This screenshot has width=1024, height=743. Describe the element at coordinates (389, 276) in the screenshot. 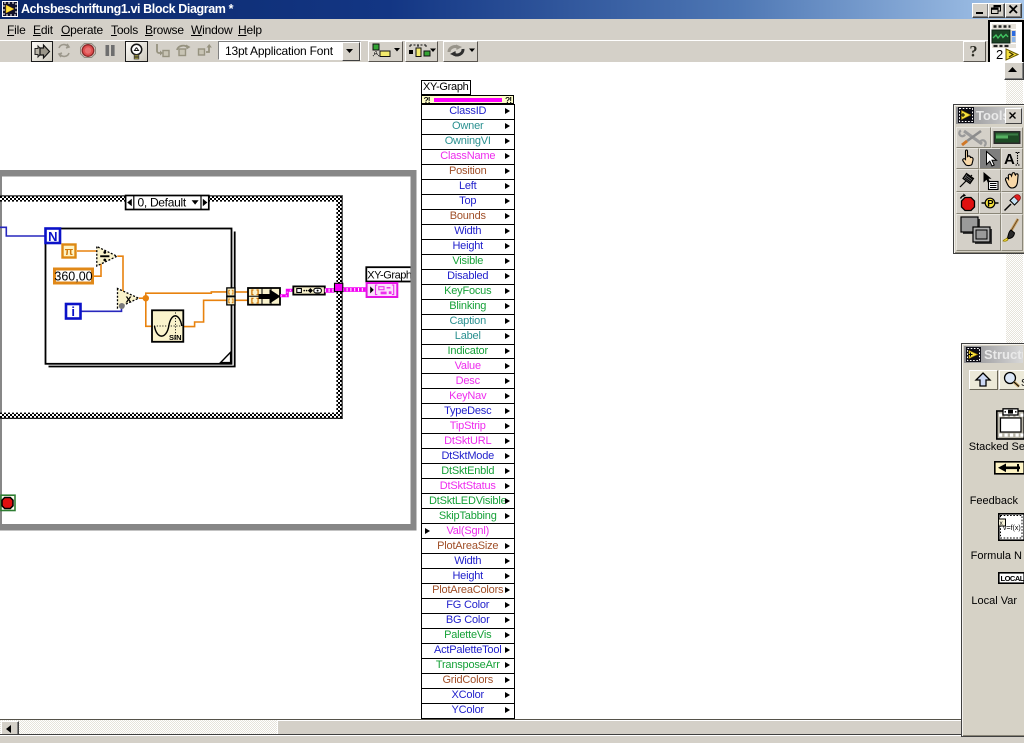

I see `svg-text: XY-Graph` at that location.